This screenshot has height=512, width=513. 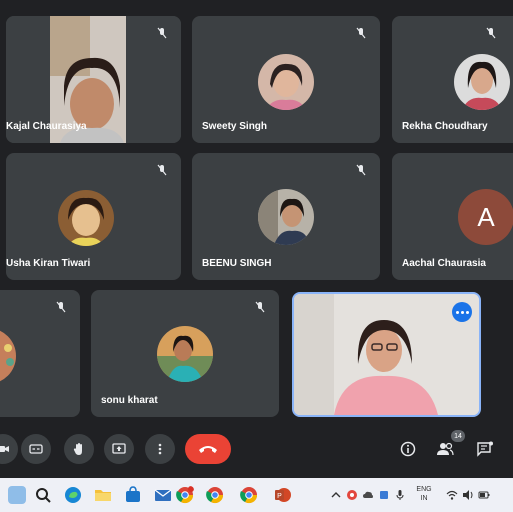 What do you see at coordinates (46, 126) in the screenshot?
I see `participant-name: Kajal Chaurasiya` at bounding box center [46, 126].